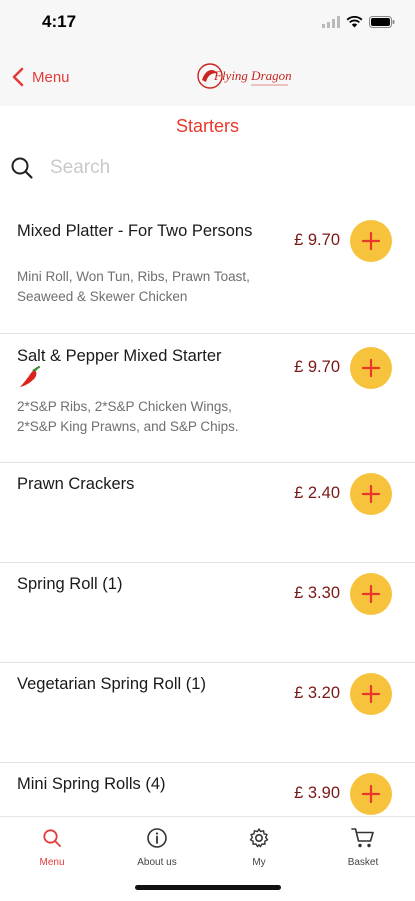 The height and width of the screenshot is (901, 415). What do you see at coordinates (331, 22) in the screenshot?
I see `signal-icon` at bounding box center [331, 22].